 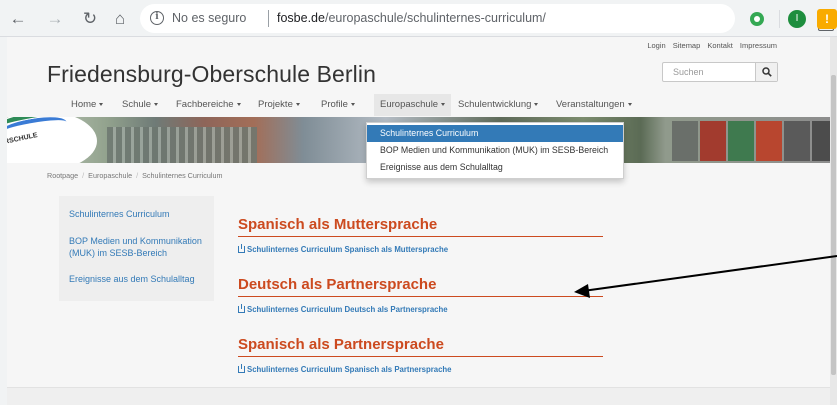 I want to click on dropdown-item-ereignisse: Ereignisse aus dem Schulalltag, so click(x=495, y=167).